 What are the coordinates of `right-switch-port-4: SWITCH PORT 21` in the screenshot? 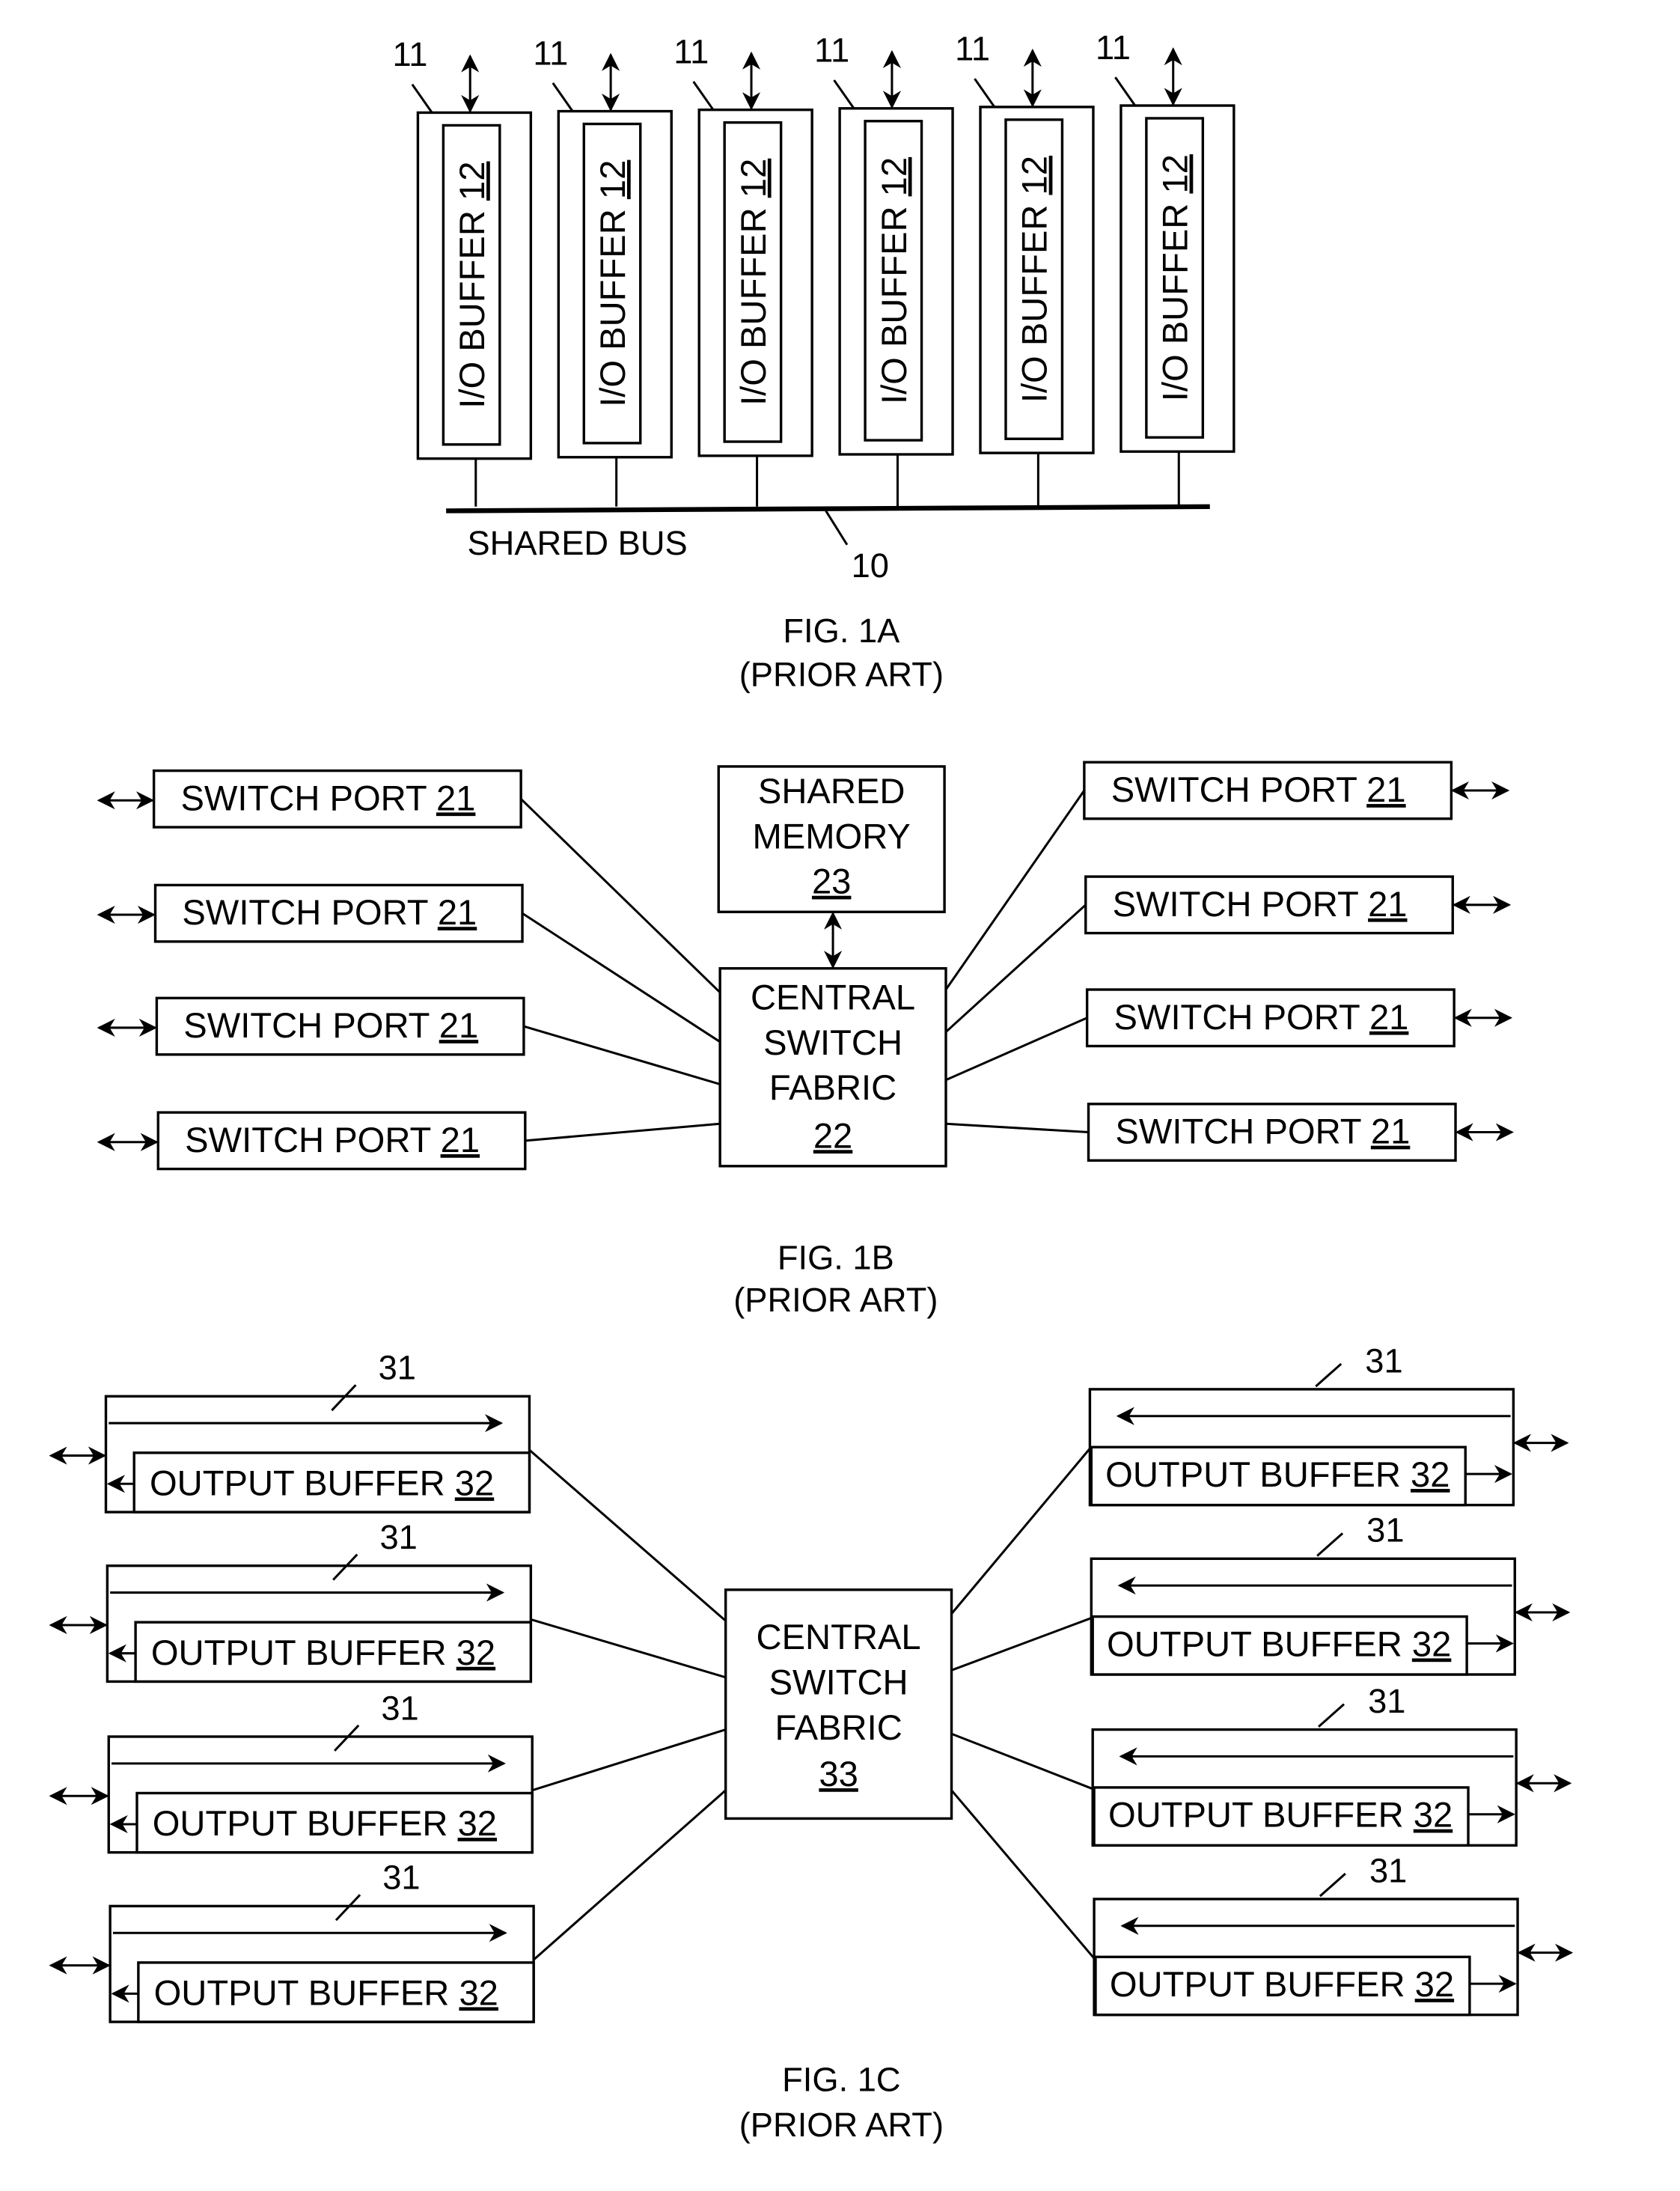 It's located at (1229, 1132).